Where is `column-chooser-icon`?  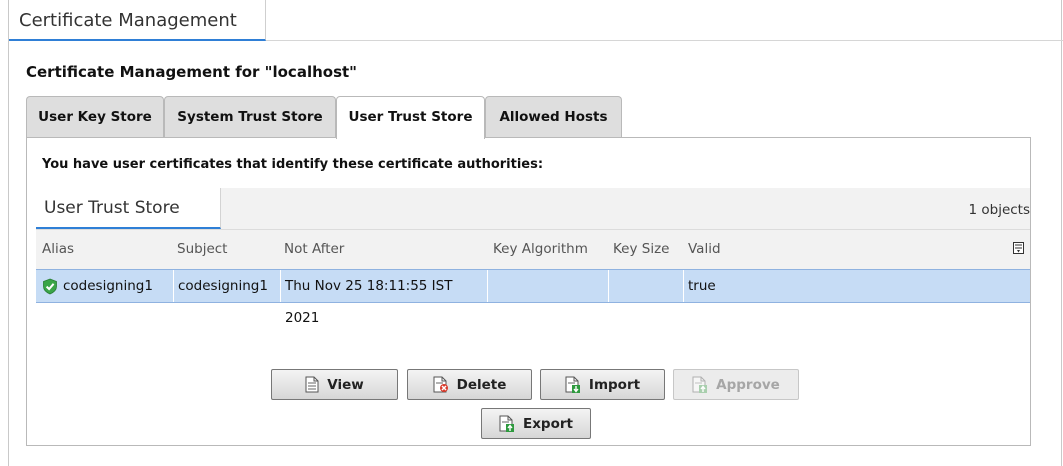 column-chooser-icon is located at coordinates (1018, 248).